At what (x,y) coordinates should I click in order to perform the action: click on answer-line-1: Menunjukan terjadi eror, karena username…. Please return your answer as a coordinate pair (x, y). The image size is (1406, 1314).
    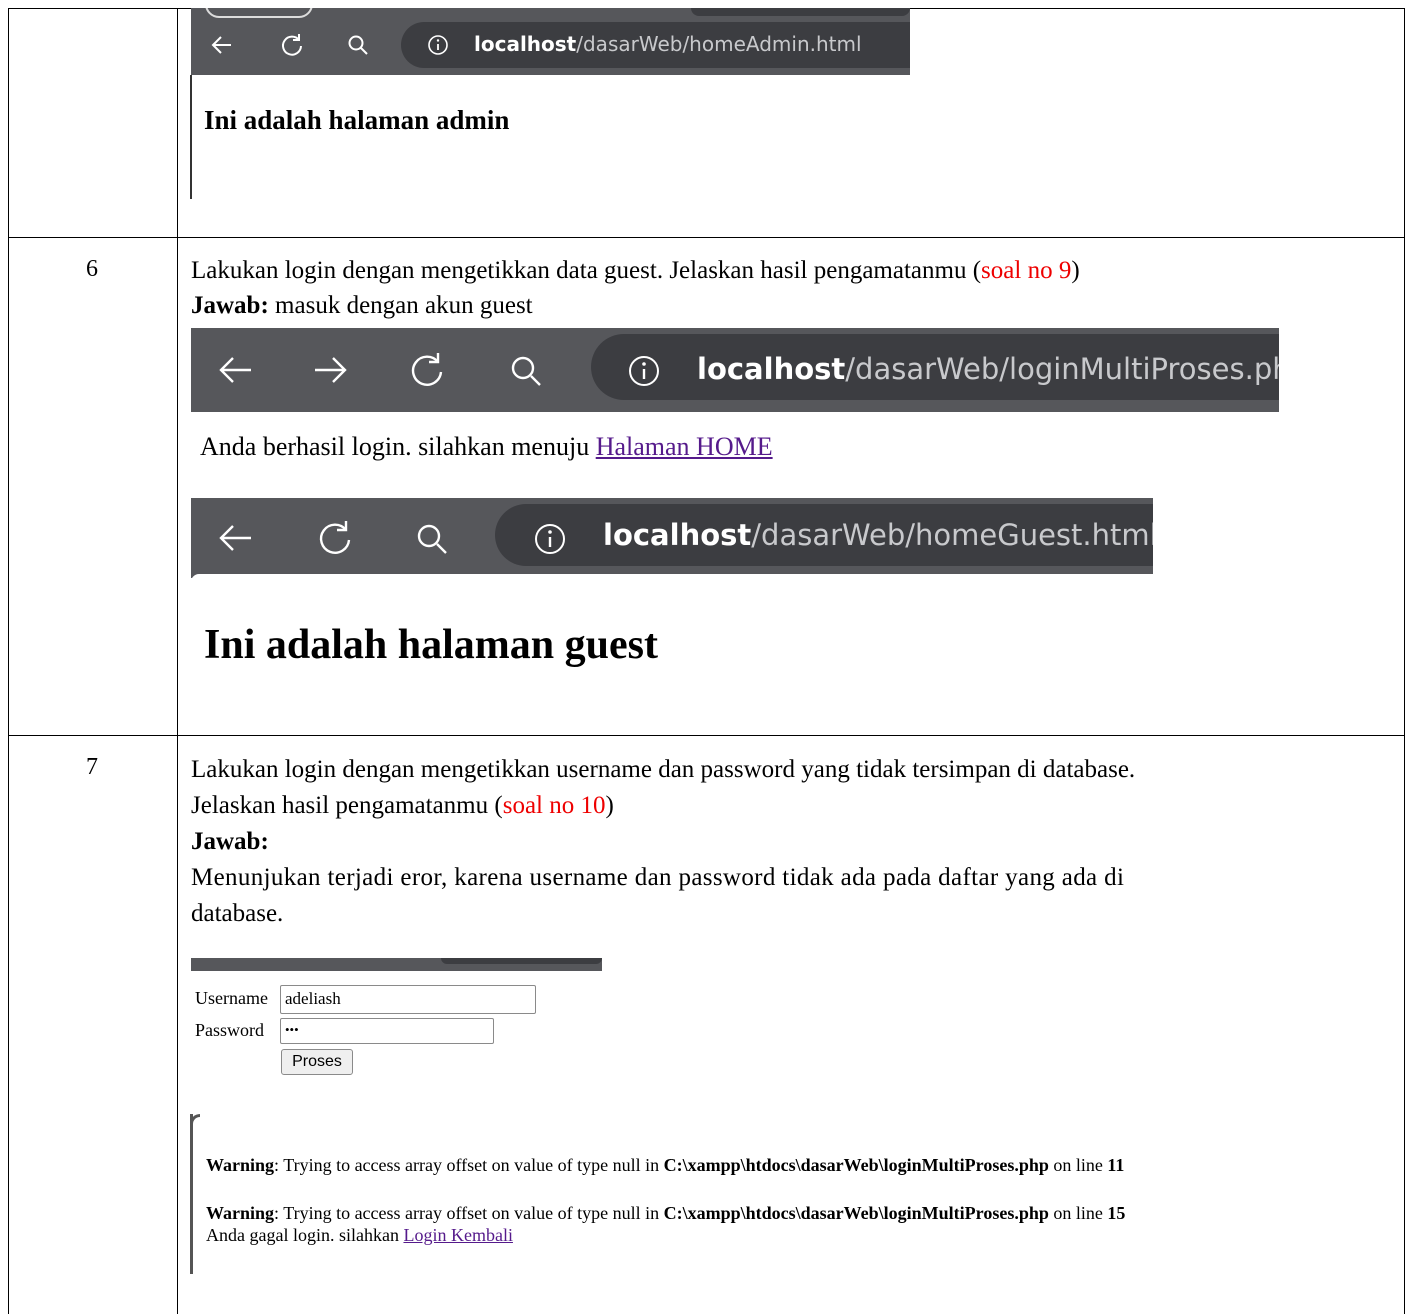
    Looking at the image, I should click on (658, 877).